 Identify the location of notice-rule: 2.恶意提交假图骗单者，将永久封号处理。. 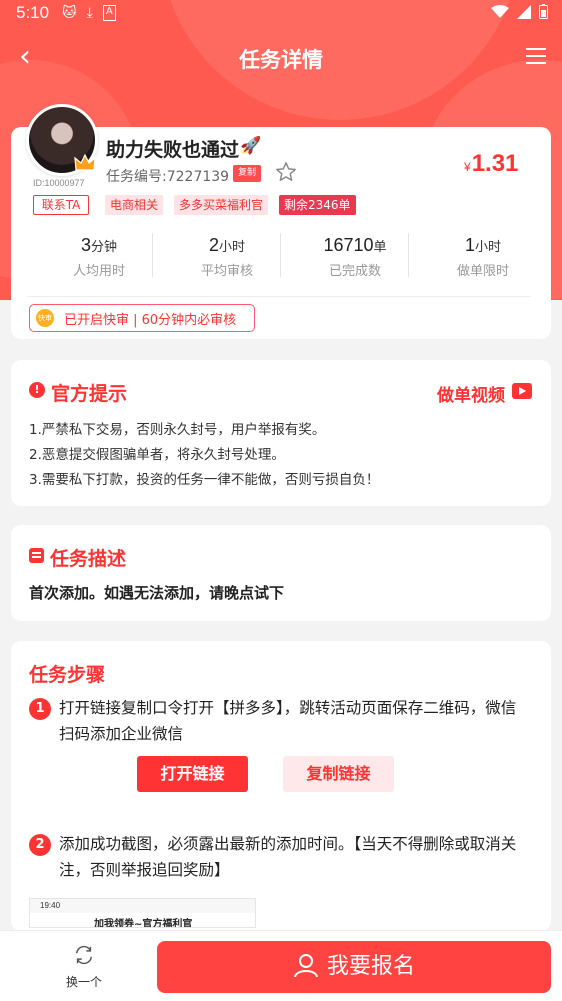
(157, 455).